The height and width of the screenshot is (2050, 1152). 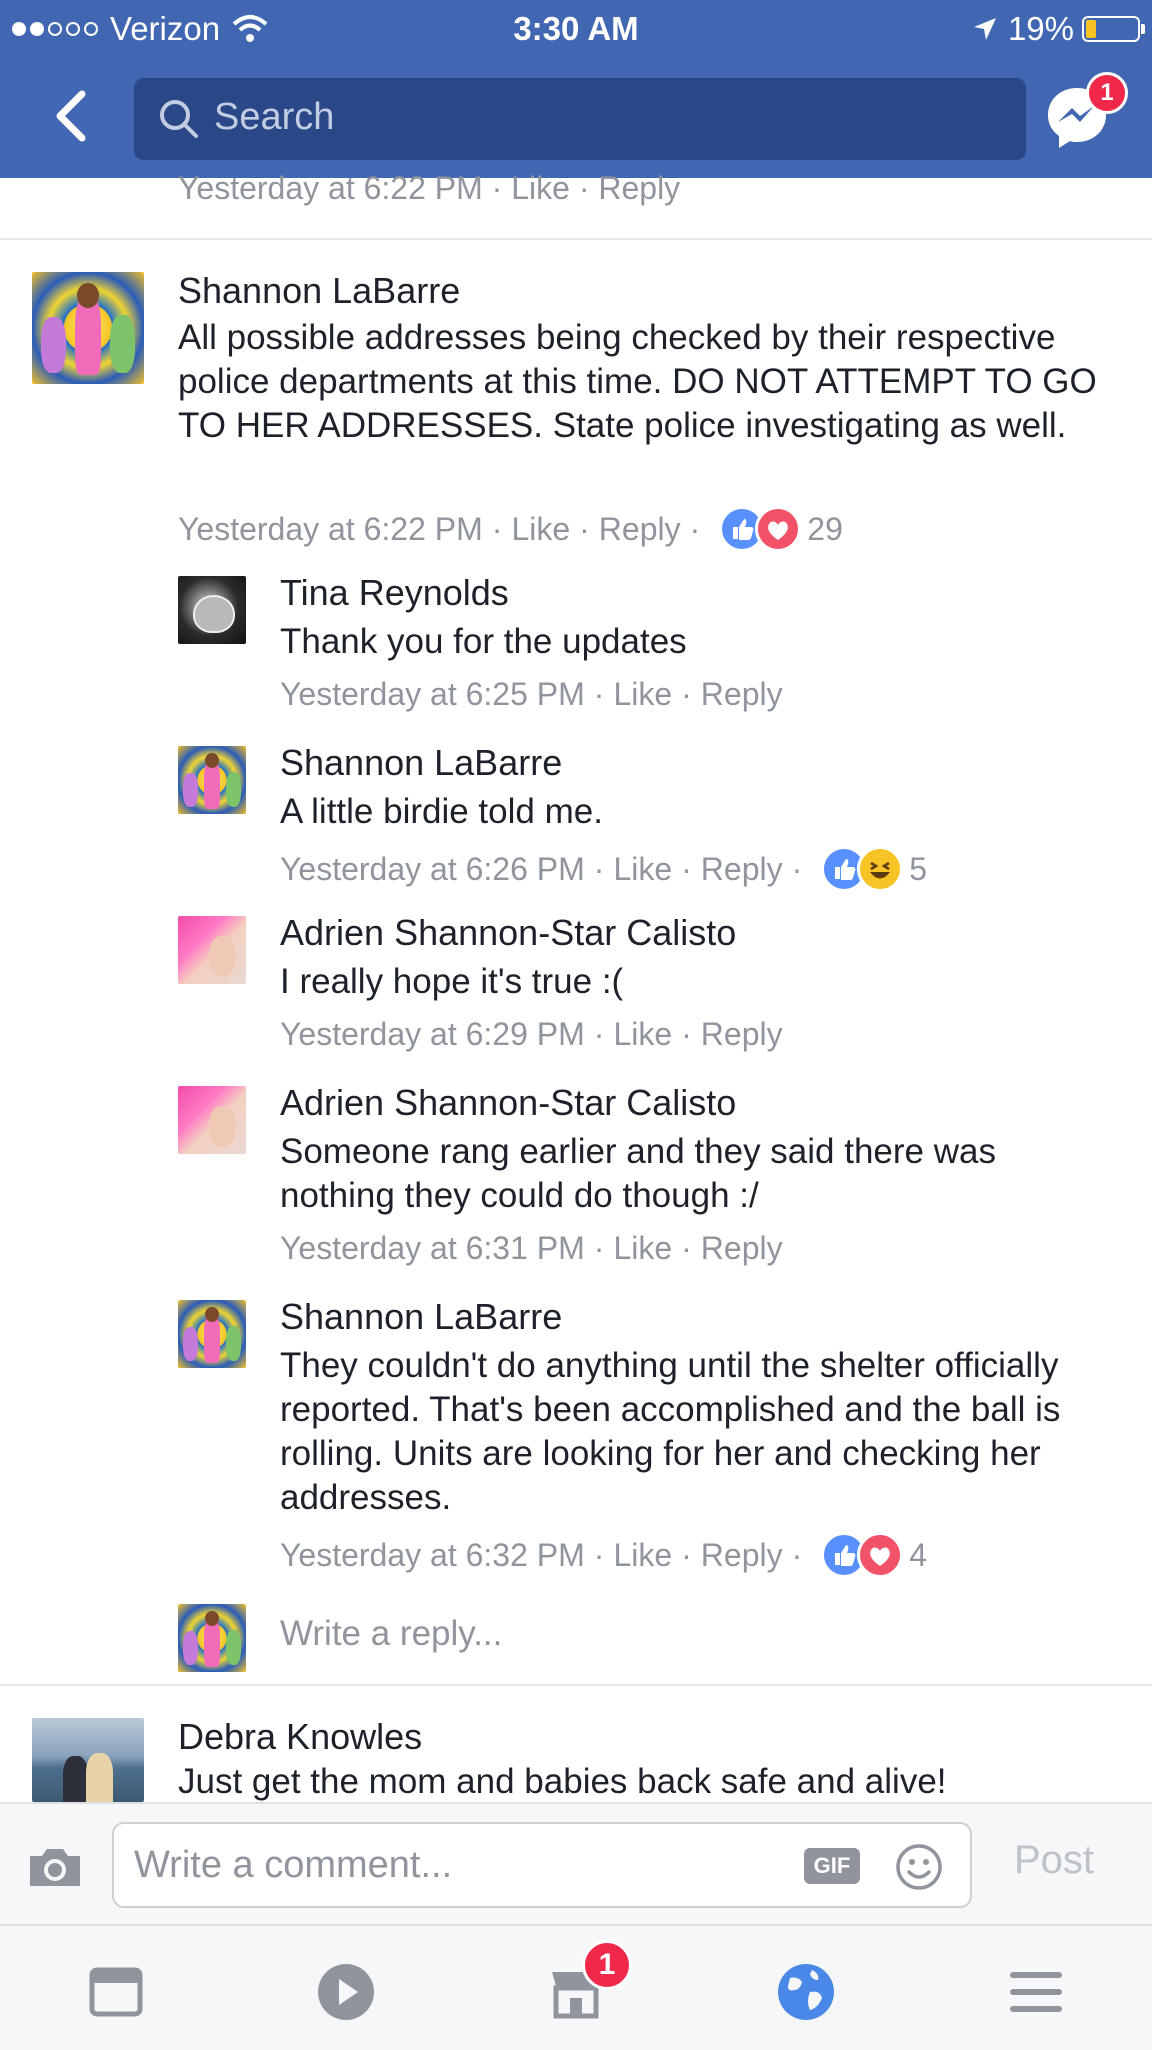 What do you see at coordinates (483, 641) in the screenshot?
I see `comment-text: Thank you for the updates` at bounding box center [483, 641].